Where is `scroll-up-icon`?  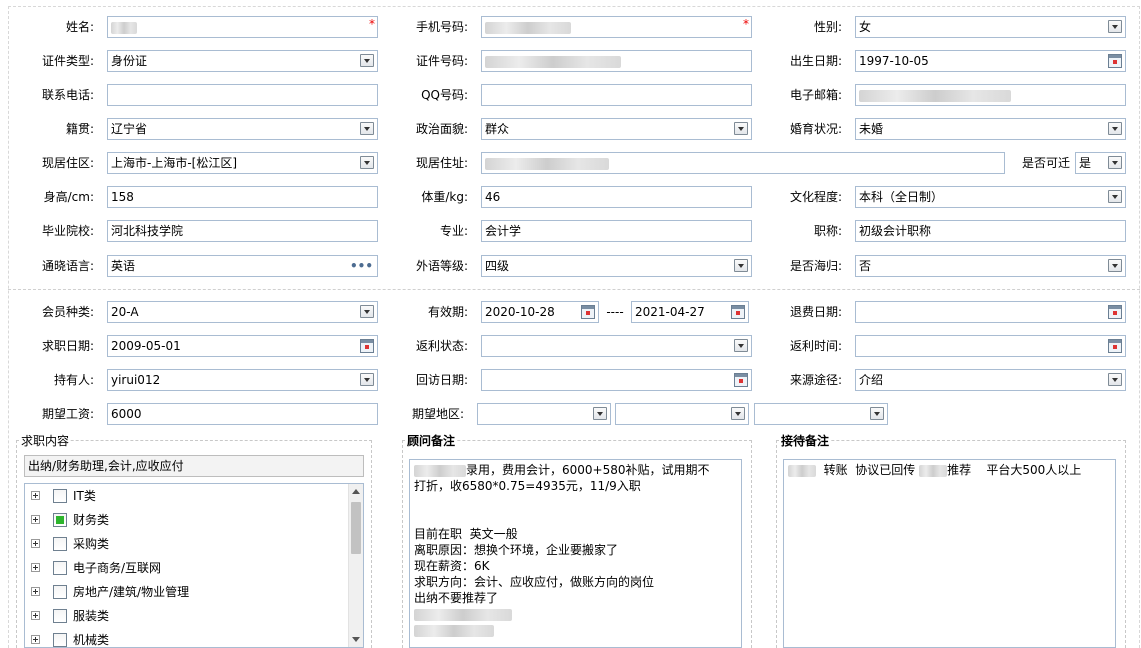 scroll-up-icon is located at coordinates (356, 491).